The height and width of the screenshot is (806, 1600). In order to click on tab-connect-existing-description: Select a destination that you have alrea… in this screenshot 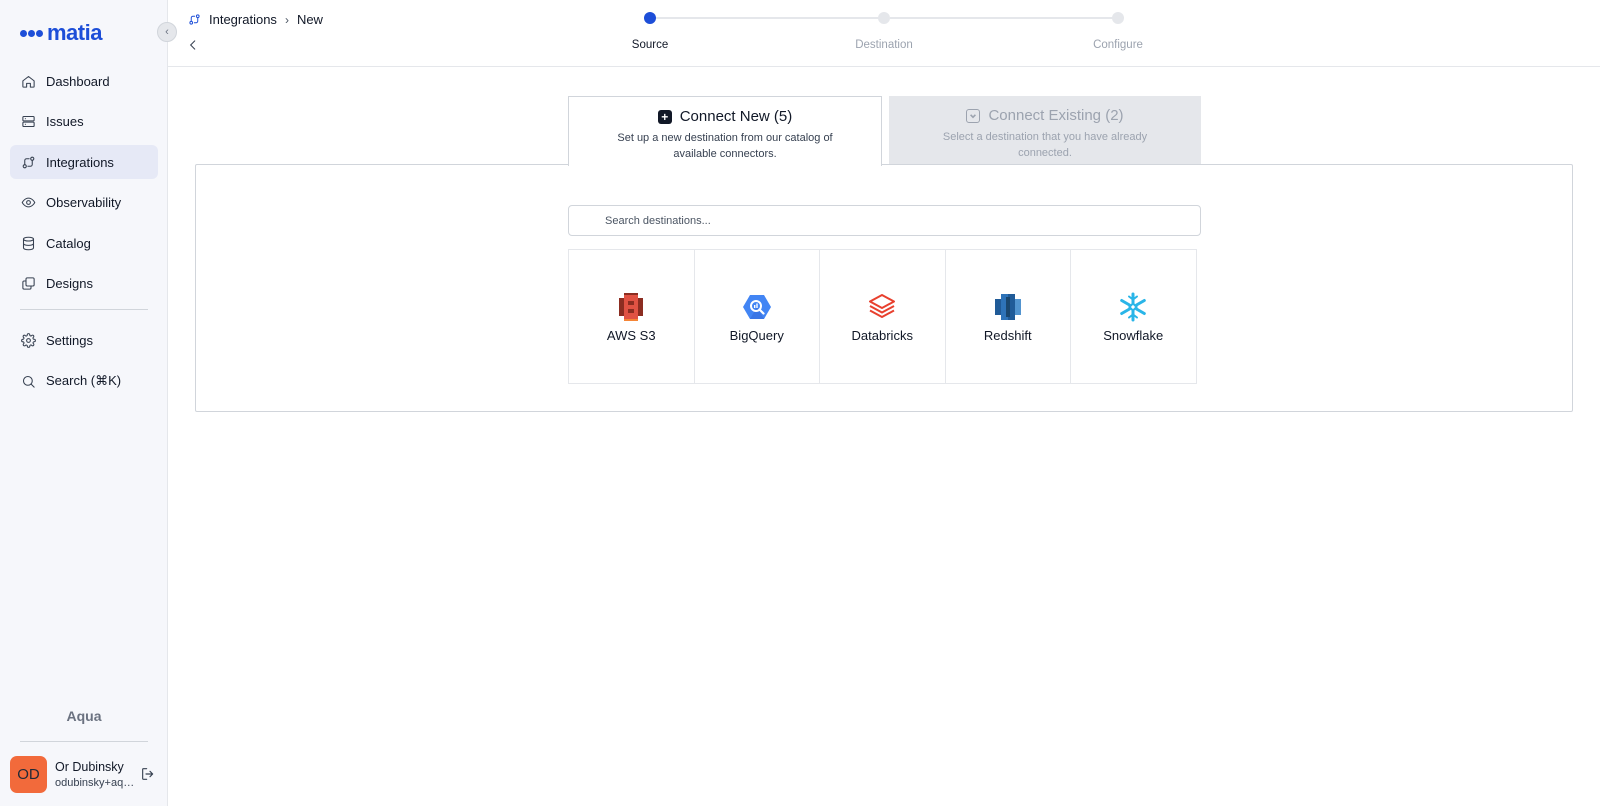, I will do `click(1045, 145)`.